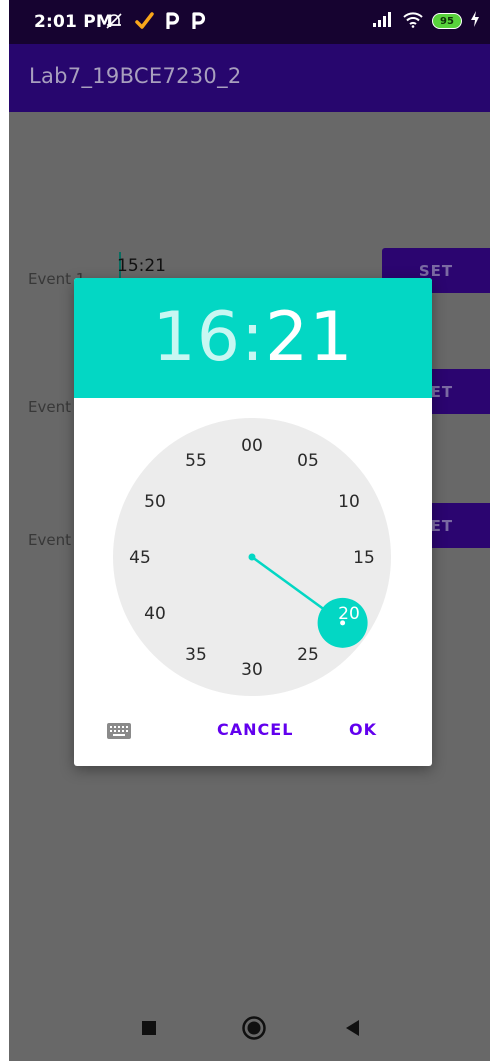 Image resolution: width=490 pixels, height=1061 pixels. I want to click on back-button, so click(352, 1028).